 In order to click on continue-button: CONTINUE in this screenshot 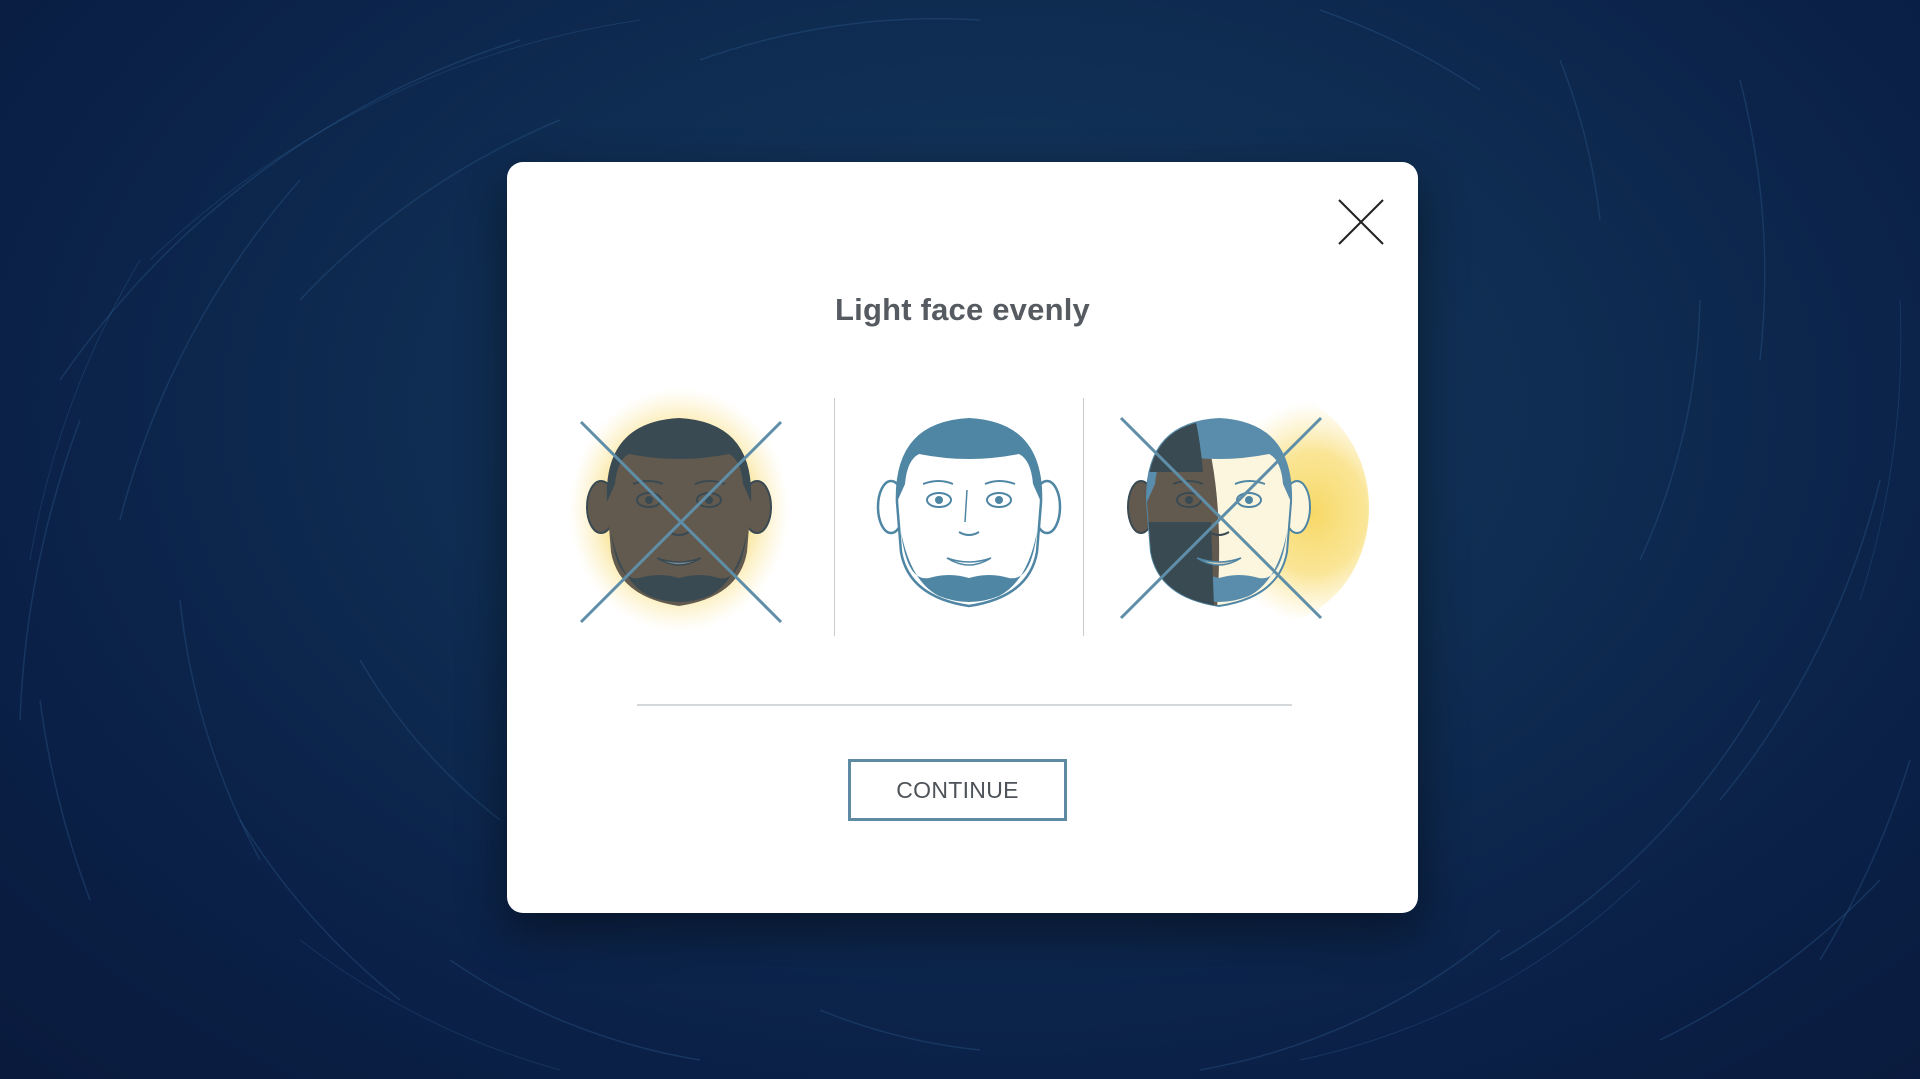, I will do `click(957, 790)`.